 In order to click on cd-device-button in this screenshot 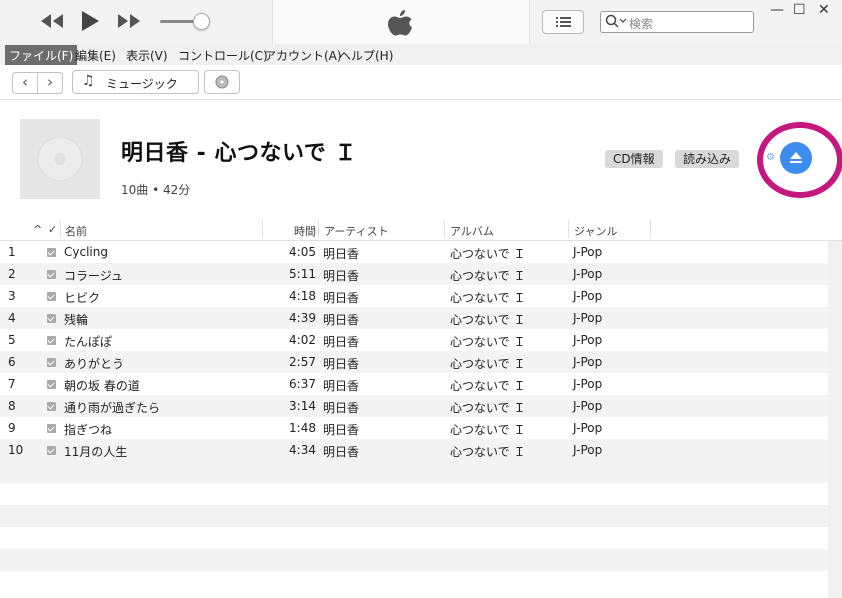, I will do `click(222, 82)`.